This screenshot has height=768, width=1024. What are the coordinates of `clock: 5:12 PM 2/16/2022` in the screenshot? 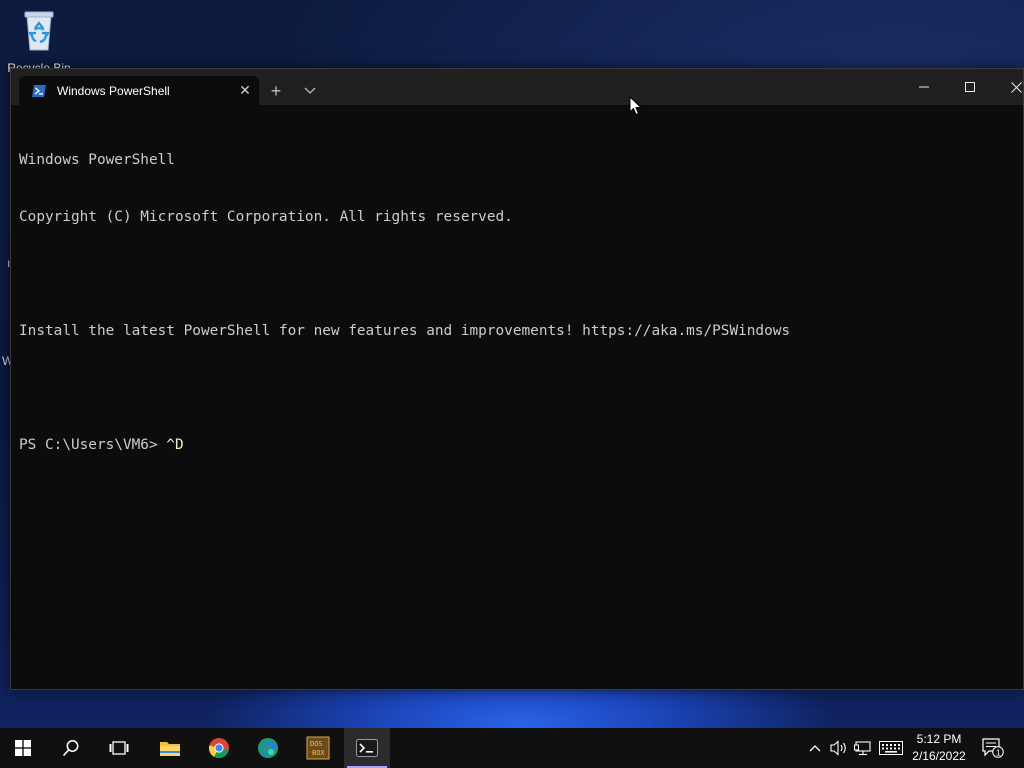 It's located at (939, 748).